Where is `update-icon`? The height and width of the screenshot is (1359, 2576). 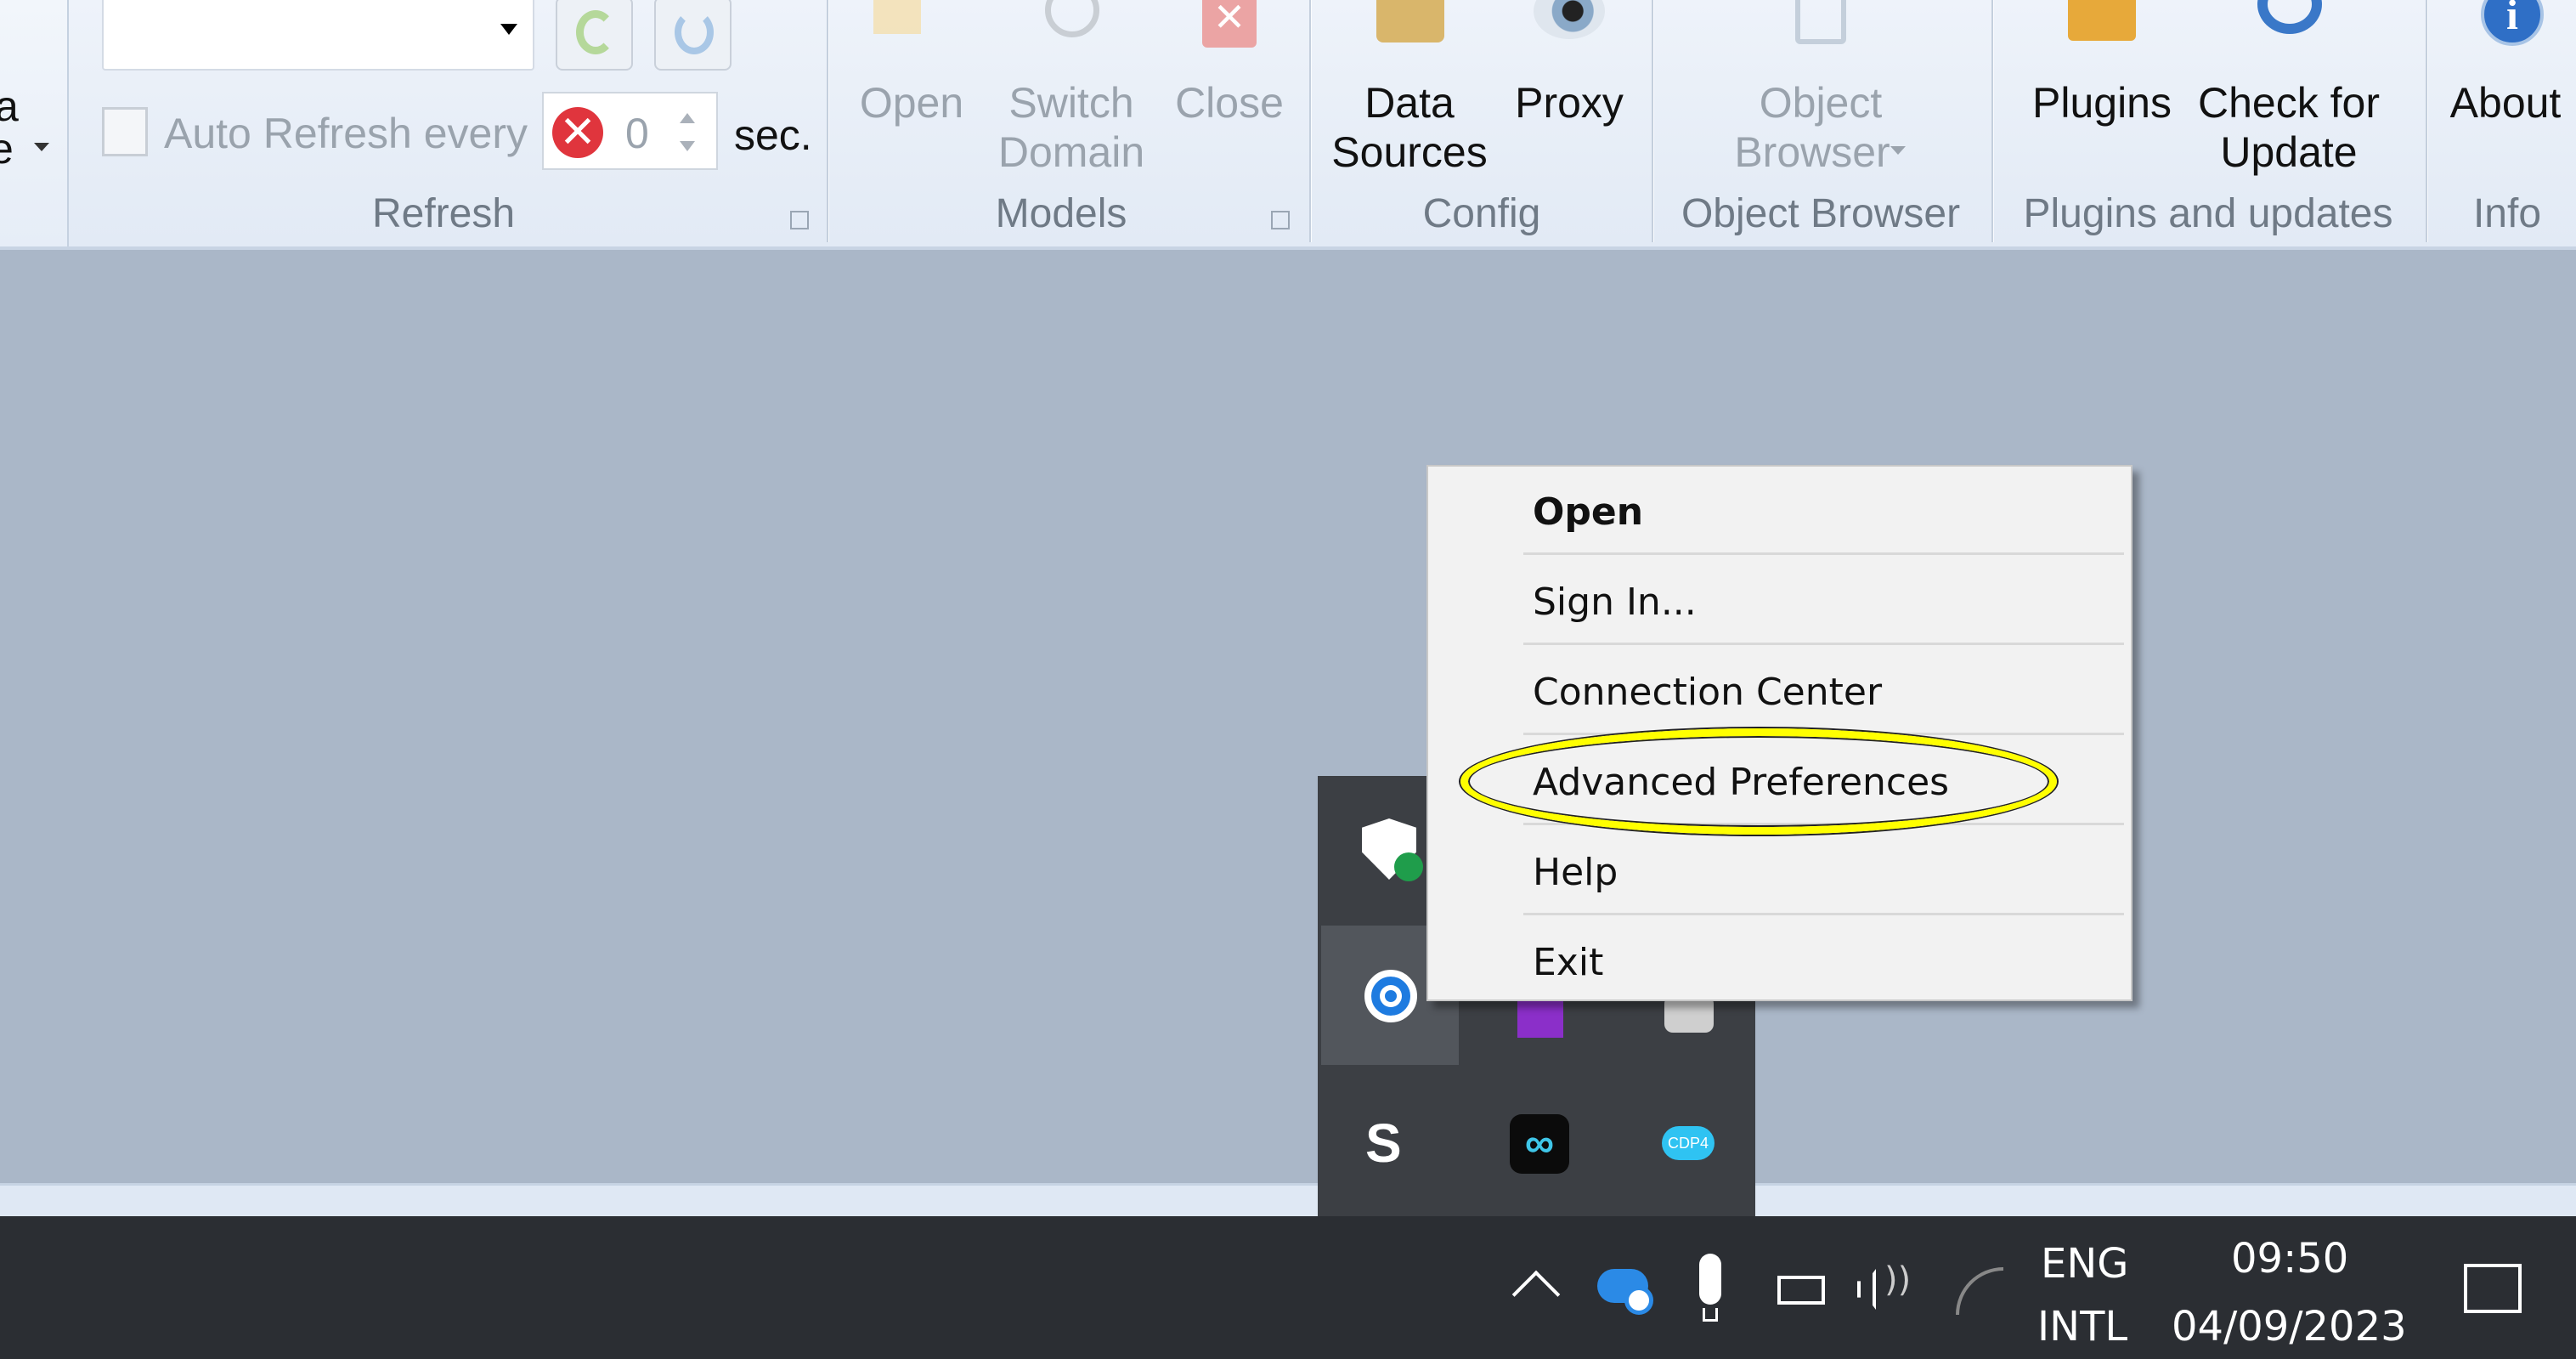 update-icon is located at coordinates (2289, 17).